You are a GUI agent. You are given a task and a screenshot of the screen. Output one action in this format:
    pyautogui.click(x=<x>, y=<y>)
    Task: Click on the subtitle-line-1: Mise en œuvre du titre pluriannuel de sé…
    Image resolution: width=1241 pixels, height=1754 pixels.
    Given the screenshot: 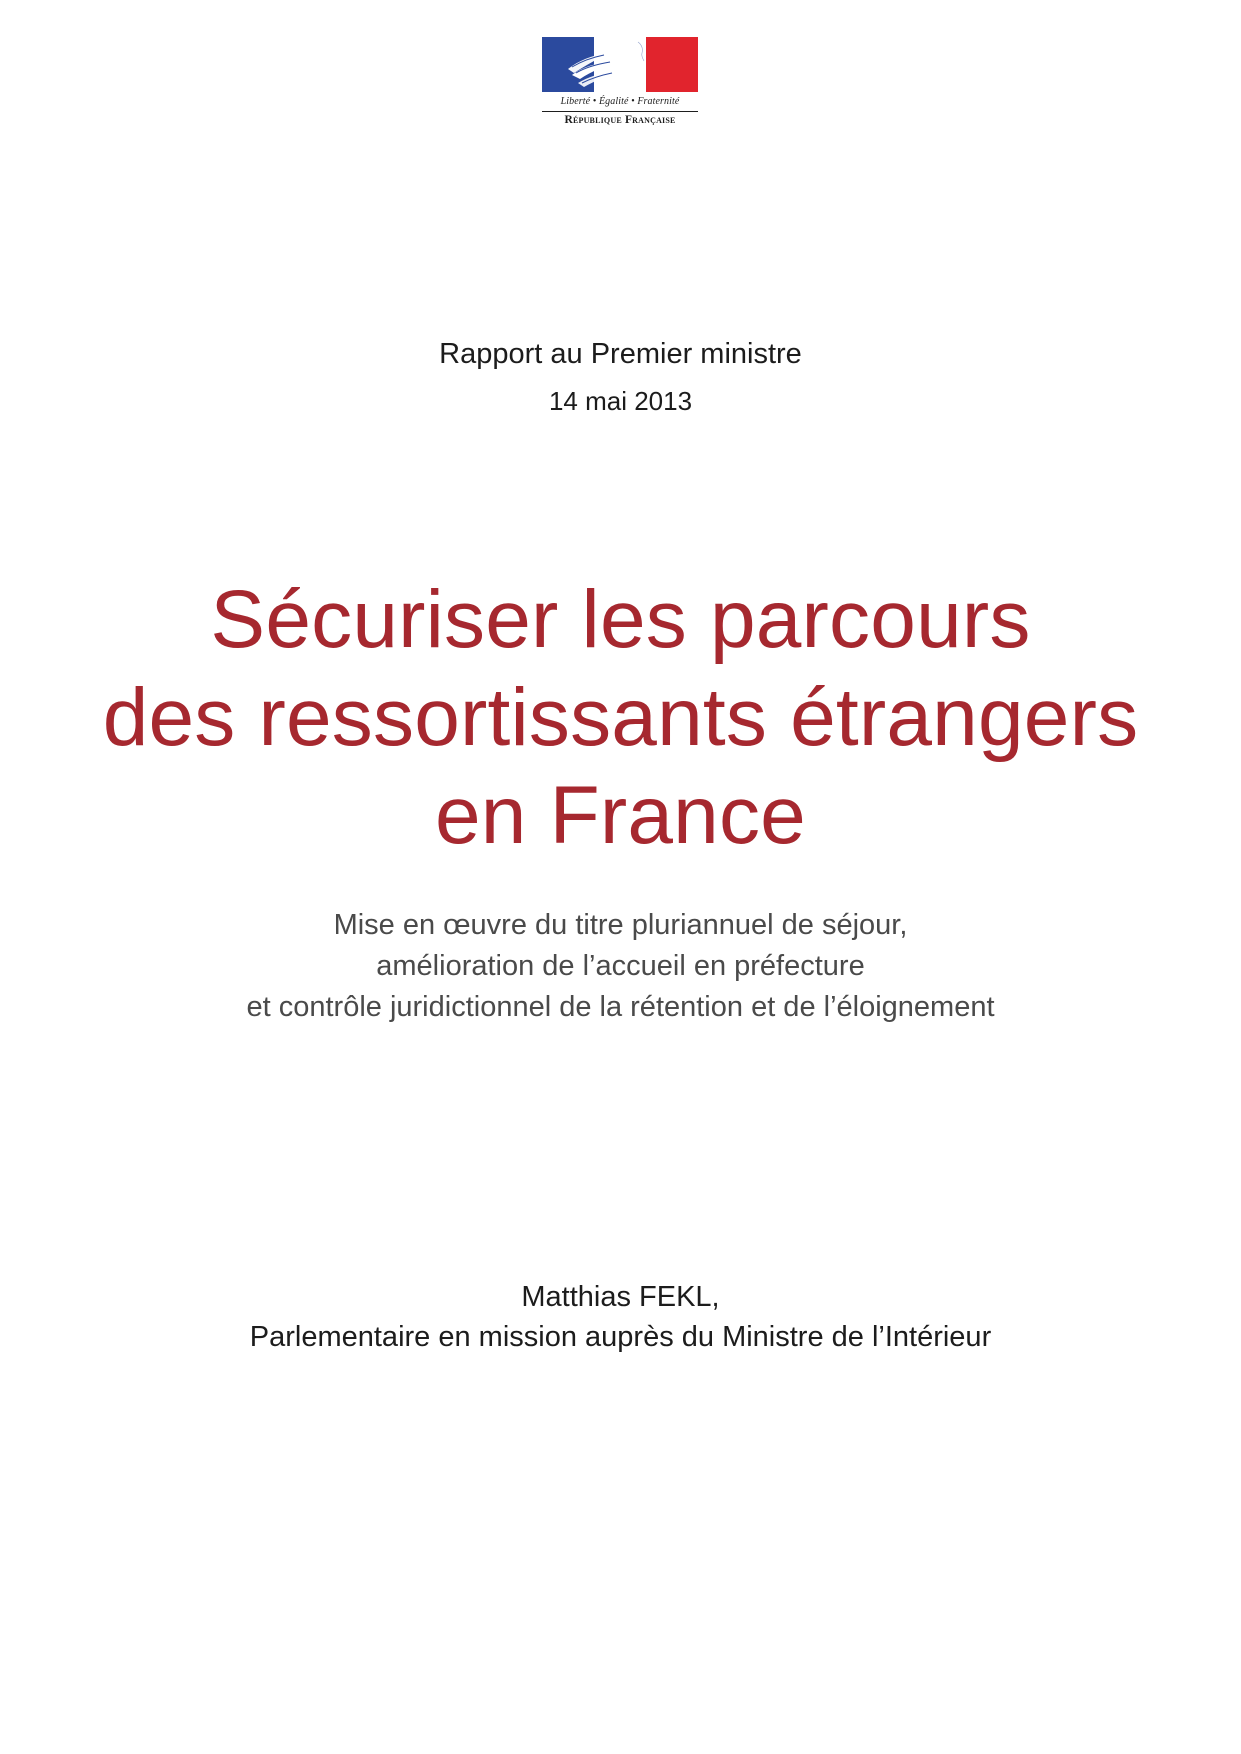 What is the action you would take?
    pyautogui.click(x=620, y=925)
    